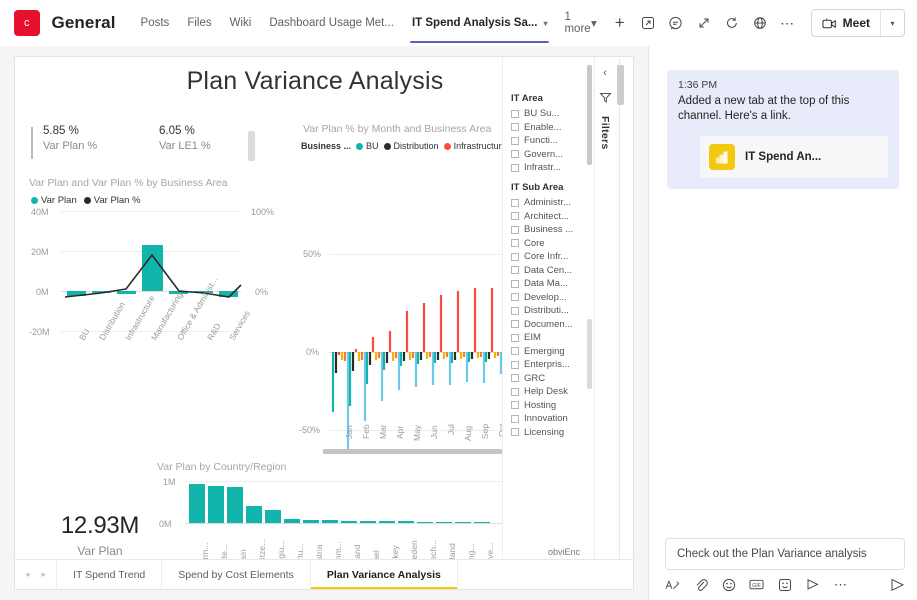  Describe the element at coordinates (672, 584) in the screenshot. I see `format-icon` at that location.